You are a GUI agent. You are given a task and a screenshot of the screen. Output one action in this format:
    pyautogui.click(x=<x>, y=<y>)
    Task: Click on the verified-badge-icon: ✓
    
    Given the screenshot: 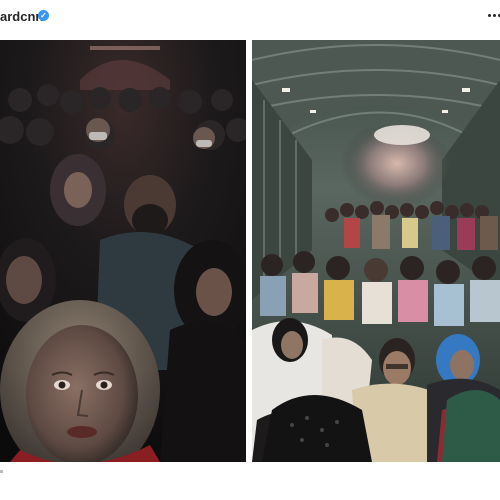 What is the action you would take?
    pyautogui.click(x=43, y=15)
    